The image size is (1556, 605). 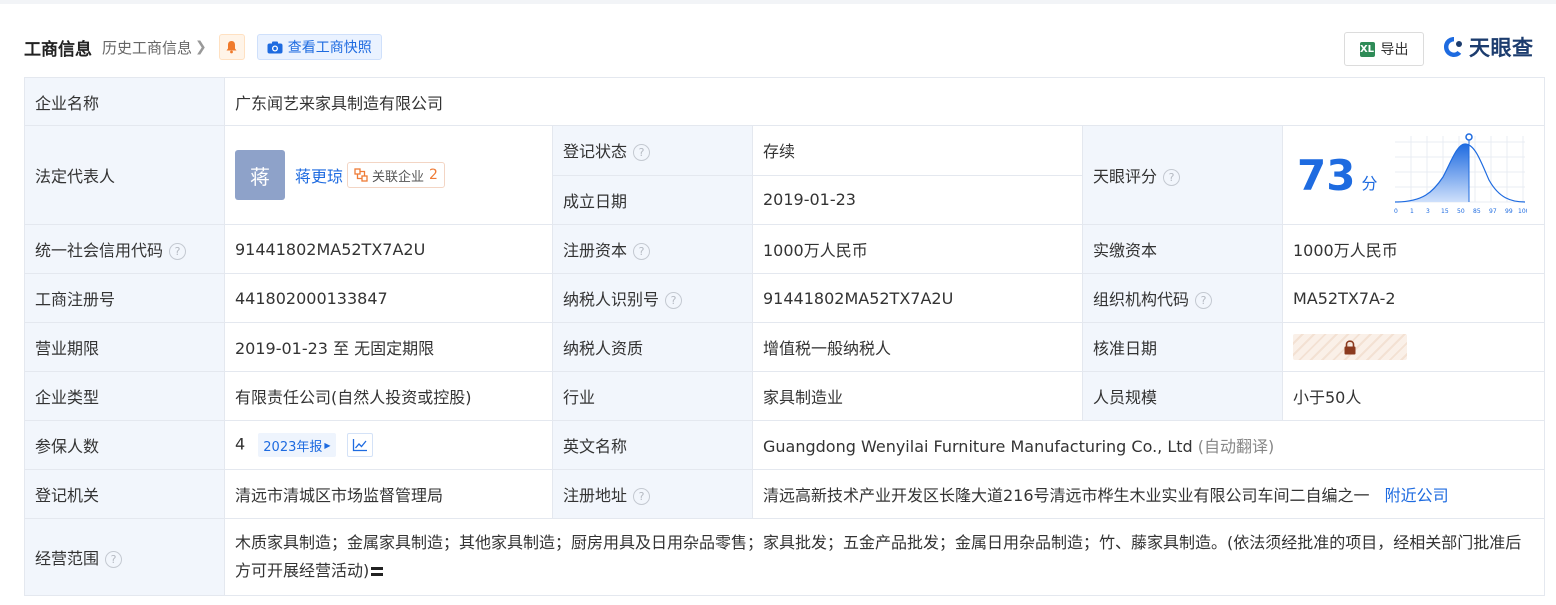 What do you see at coordinates (1413, 298) in the screenshot?
I see `org-code-value: MA52TX7A-2` at bounding box center [1413, 298].